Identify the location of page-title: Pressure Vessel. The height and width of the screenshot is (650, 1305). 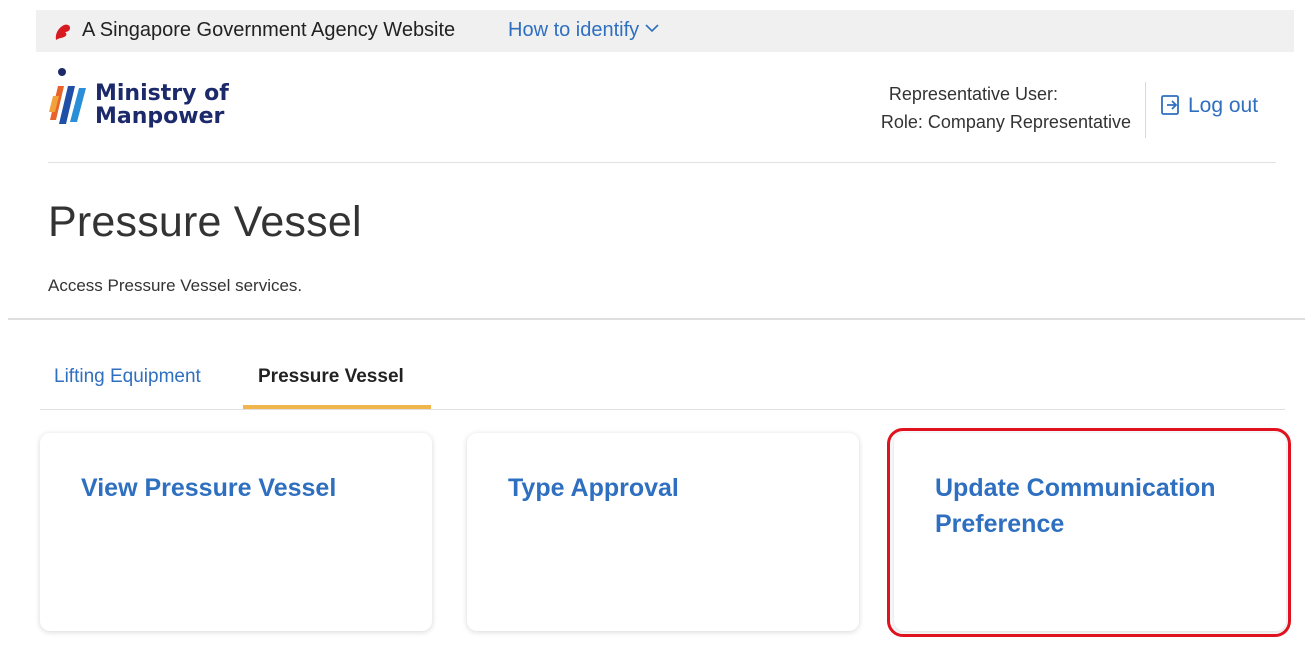
(205, 222).